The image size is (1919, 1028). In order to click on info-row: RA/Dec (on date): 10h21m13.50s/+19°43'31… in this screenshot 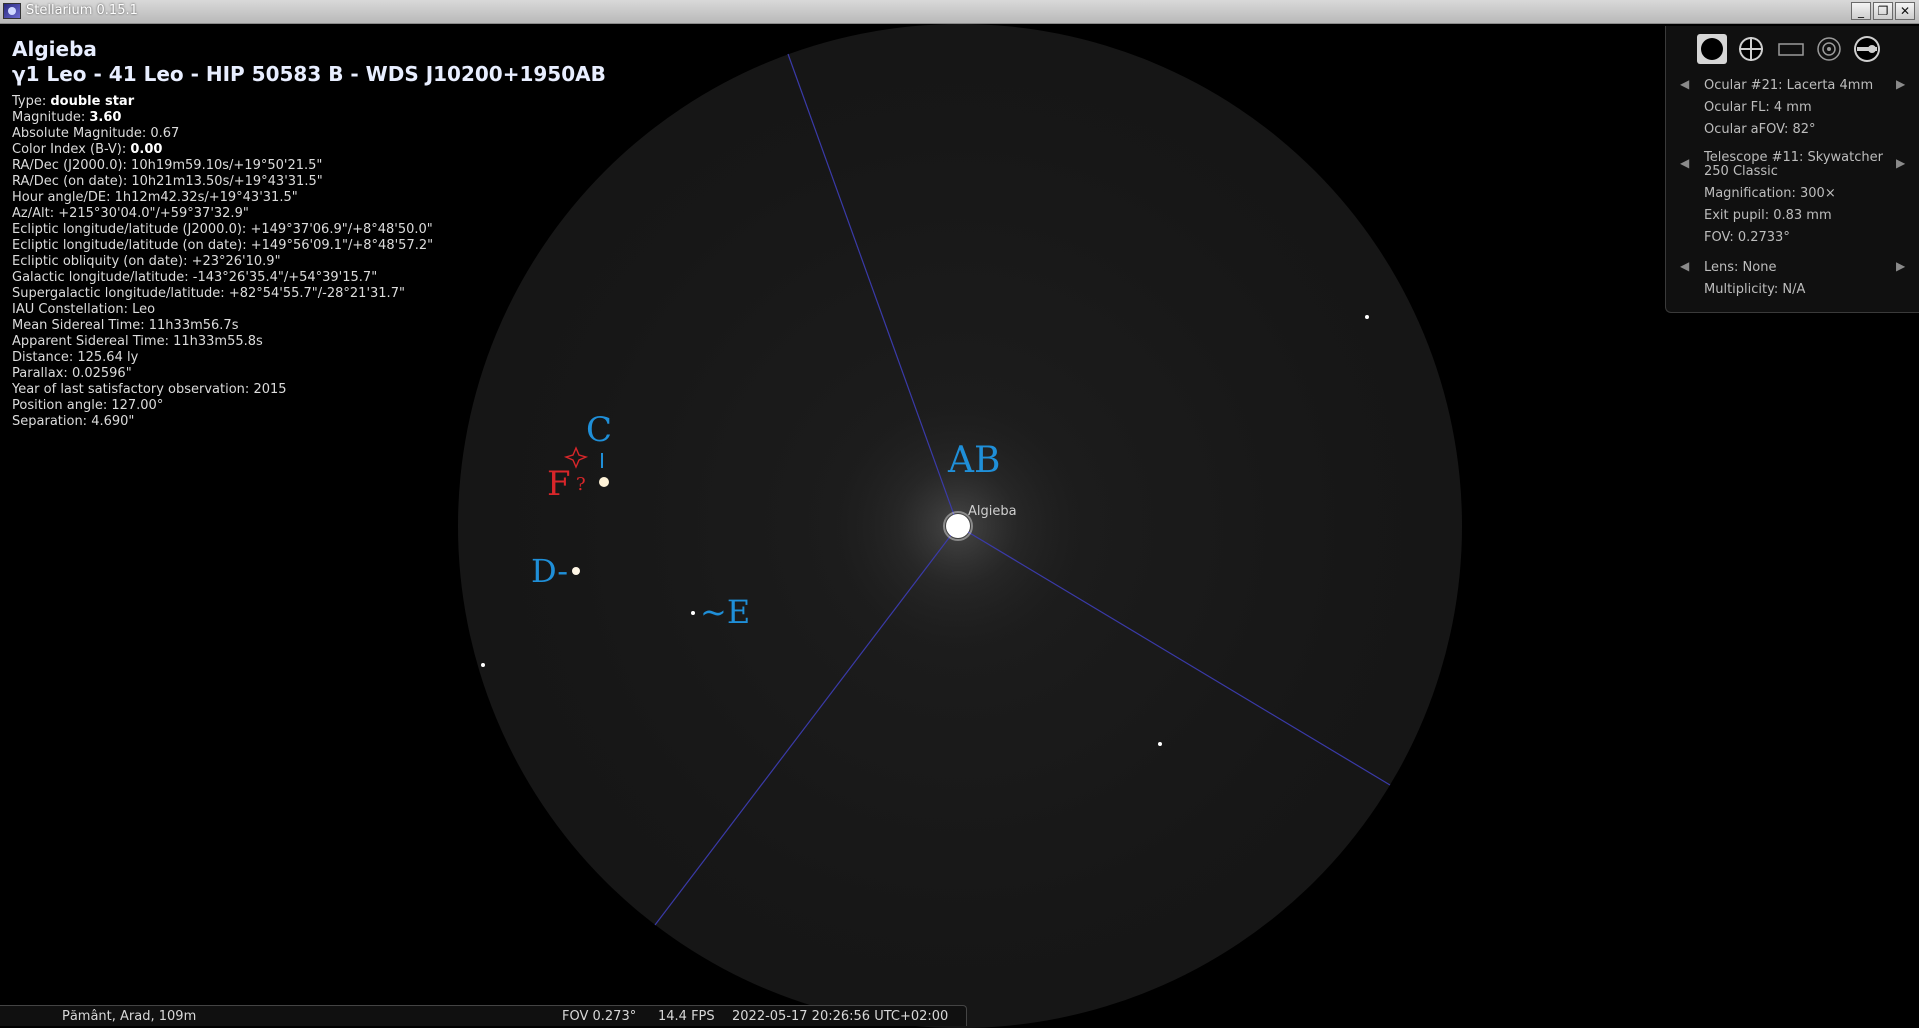, I will do `click(309, 182)`.